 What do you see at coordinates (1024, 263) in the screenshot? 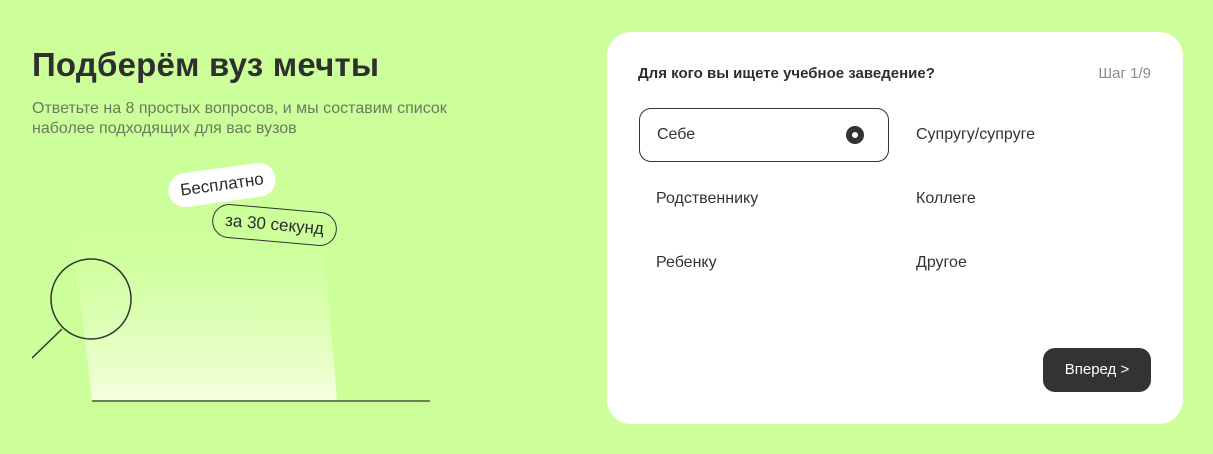
I see `option-other: Другое` at bounding box center [1024, 263].